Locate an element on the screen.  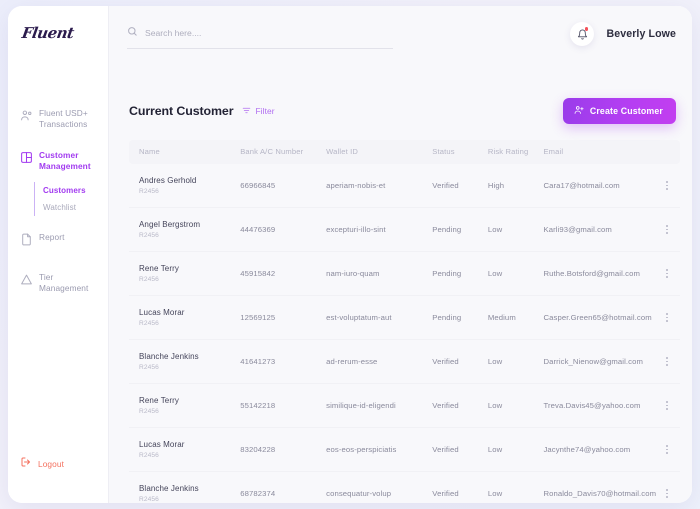
filter-button: Filter is located at coordinates (258, 111).